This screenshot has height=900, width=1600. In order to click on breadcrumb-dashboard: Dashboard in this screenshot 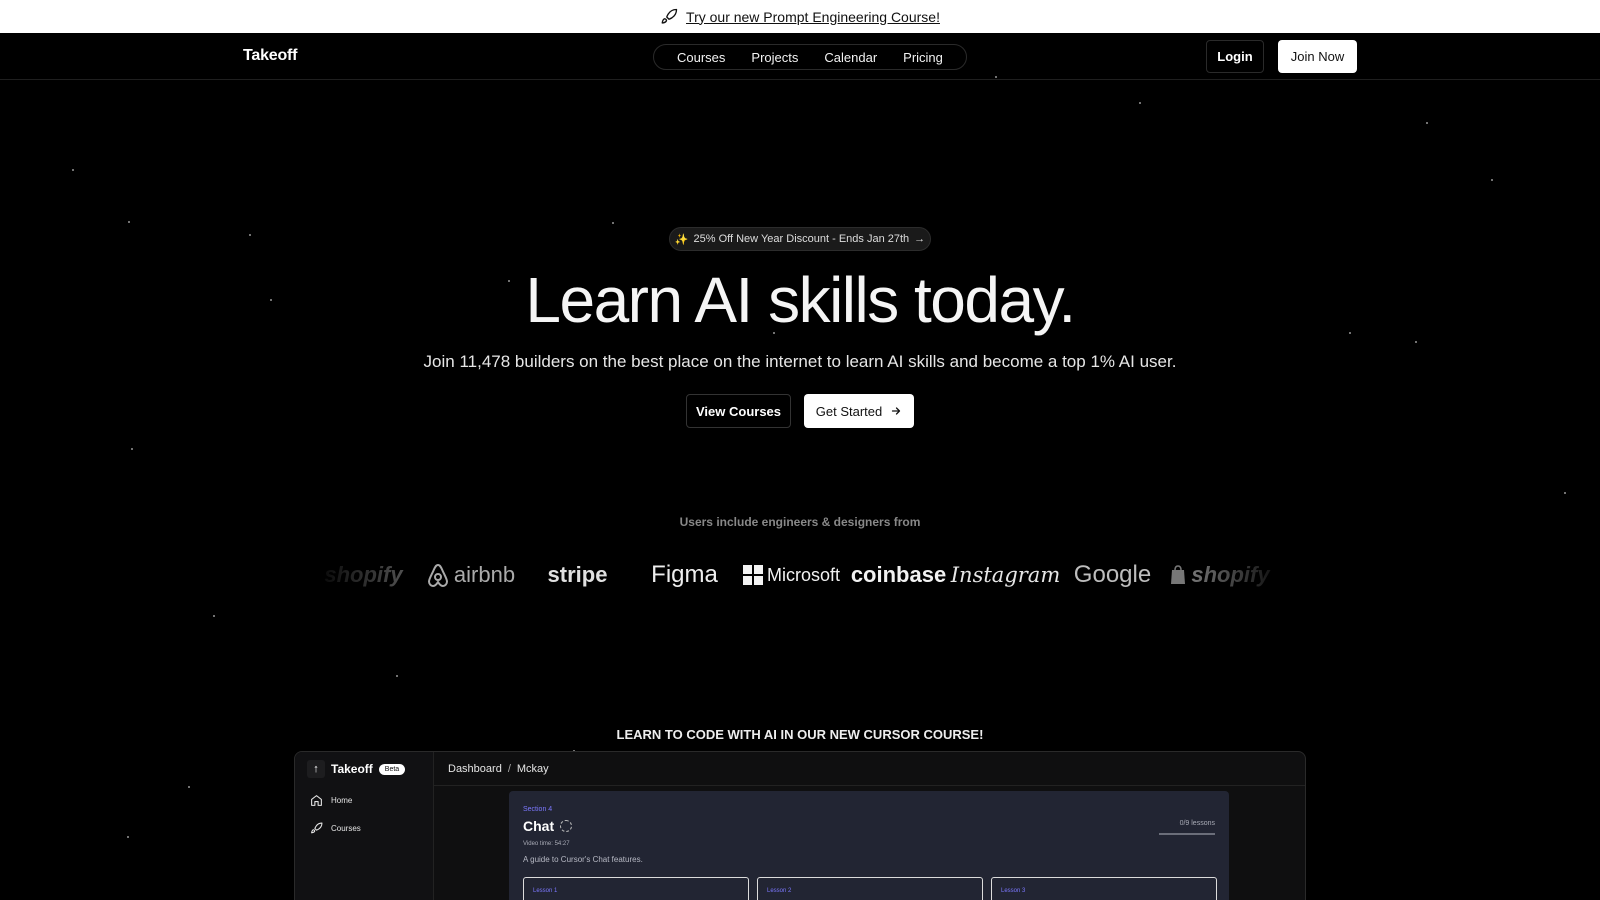, I will do `click(475, 769)`.